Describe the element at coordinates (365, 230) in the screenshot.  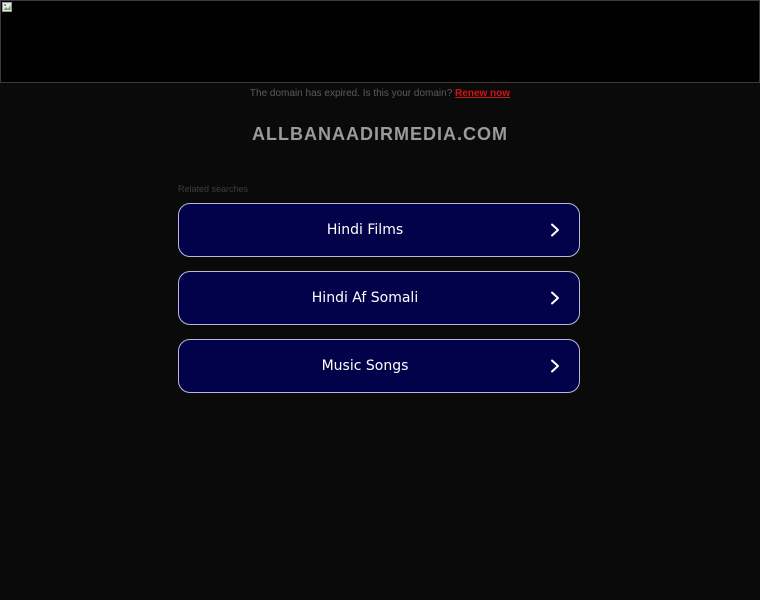
I see `related-search-label: Hindi Films` at that location.